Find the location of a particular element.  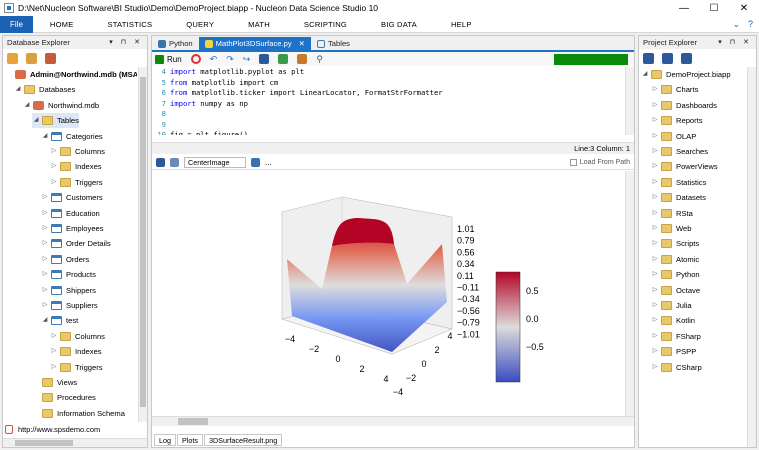

db-tree-item: Procedures is located at coordinates (64, 397).